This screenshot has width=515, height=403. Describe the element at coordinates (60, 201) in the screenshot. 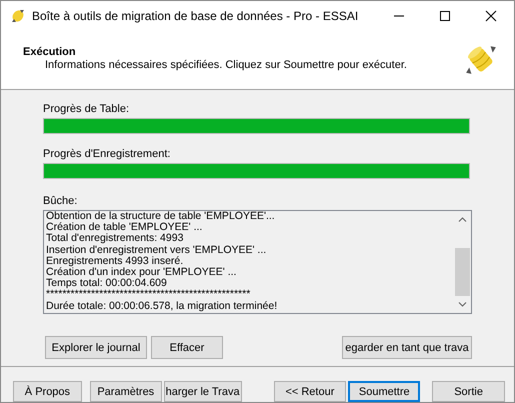

I see `log-label: Bûche:` at that location.